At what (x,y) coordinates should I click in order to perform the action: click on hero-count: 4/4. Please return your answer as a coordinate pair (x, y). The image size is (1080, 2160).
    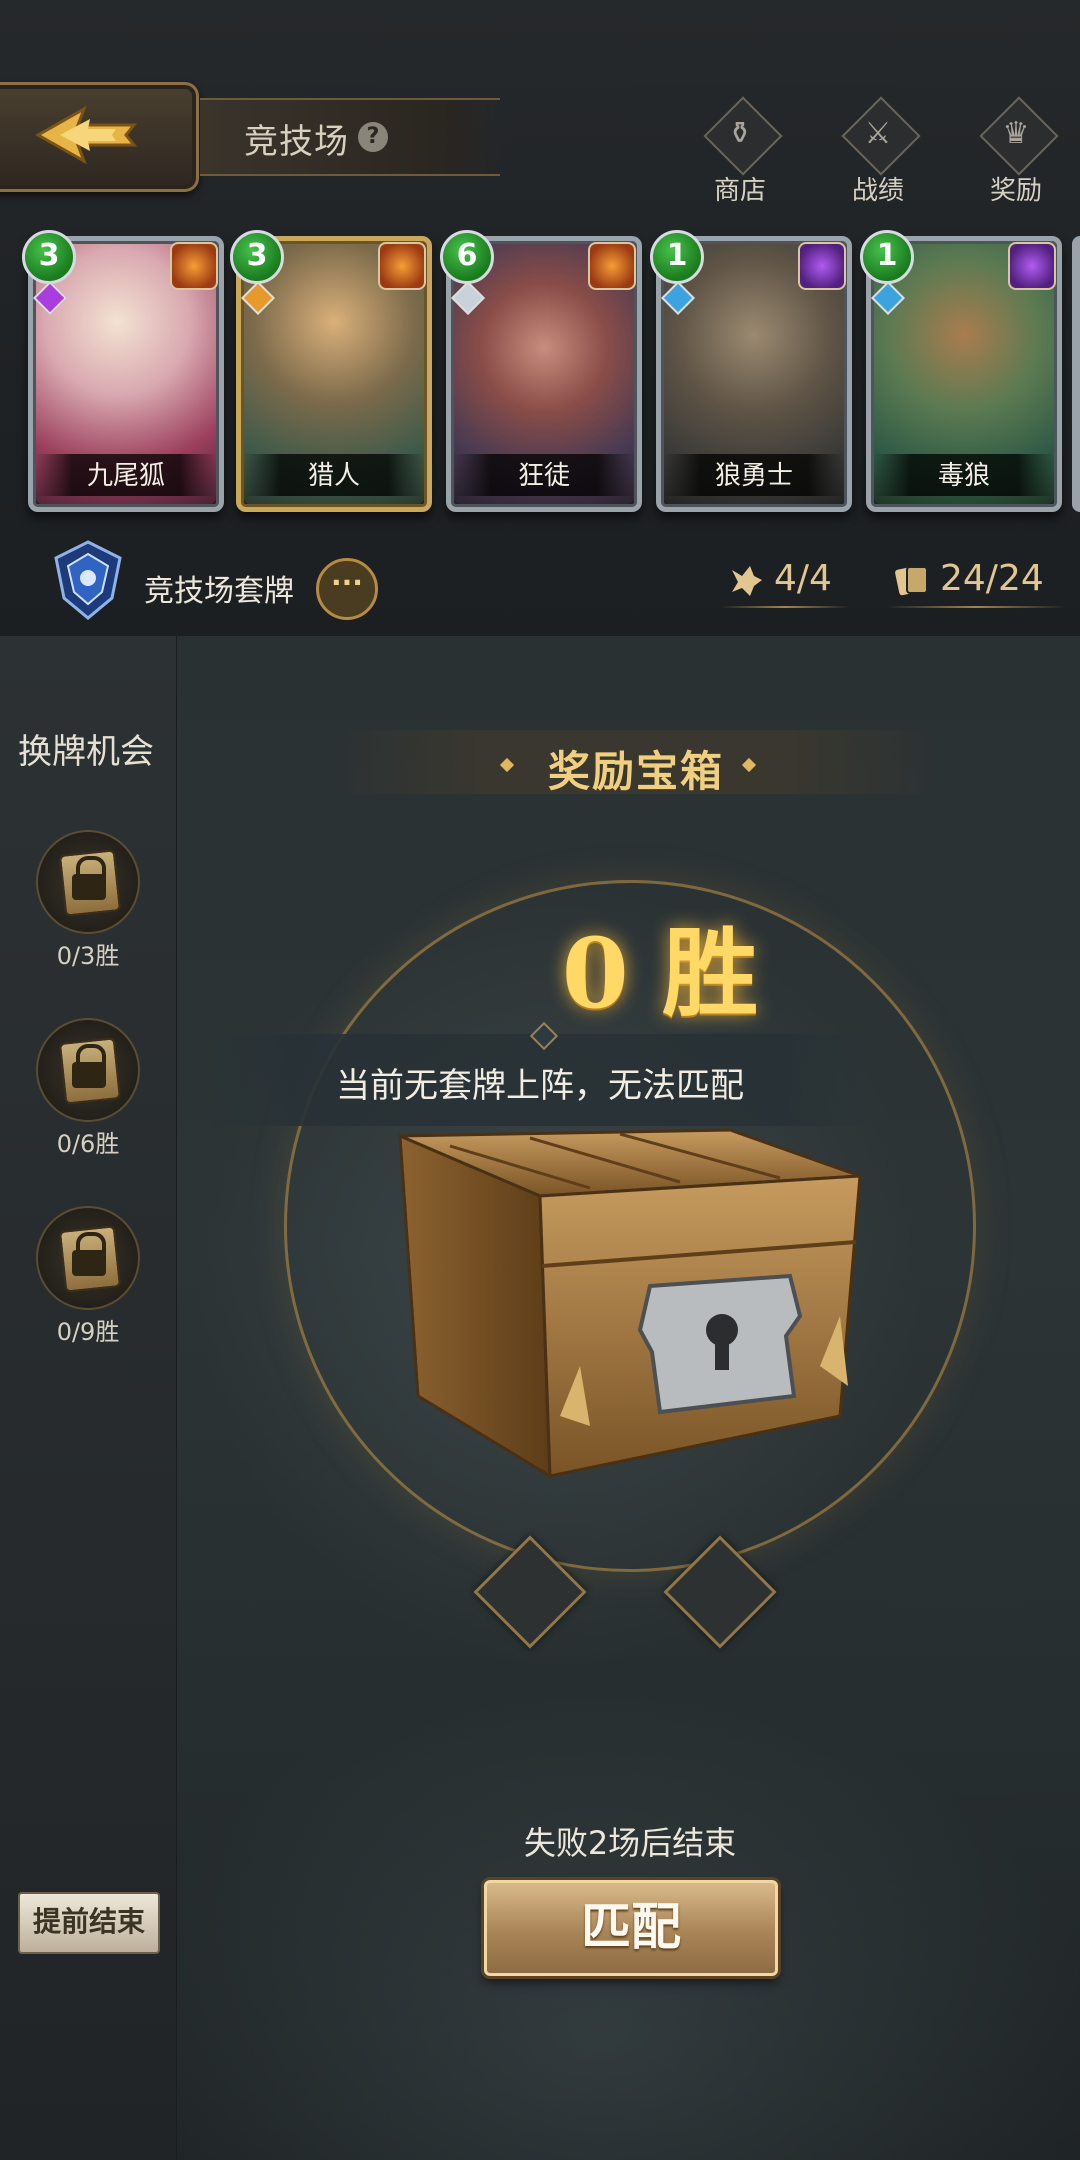
    Looking at the image, I should click on (780, 578).